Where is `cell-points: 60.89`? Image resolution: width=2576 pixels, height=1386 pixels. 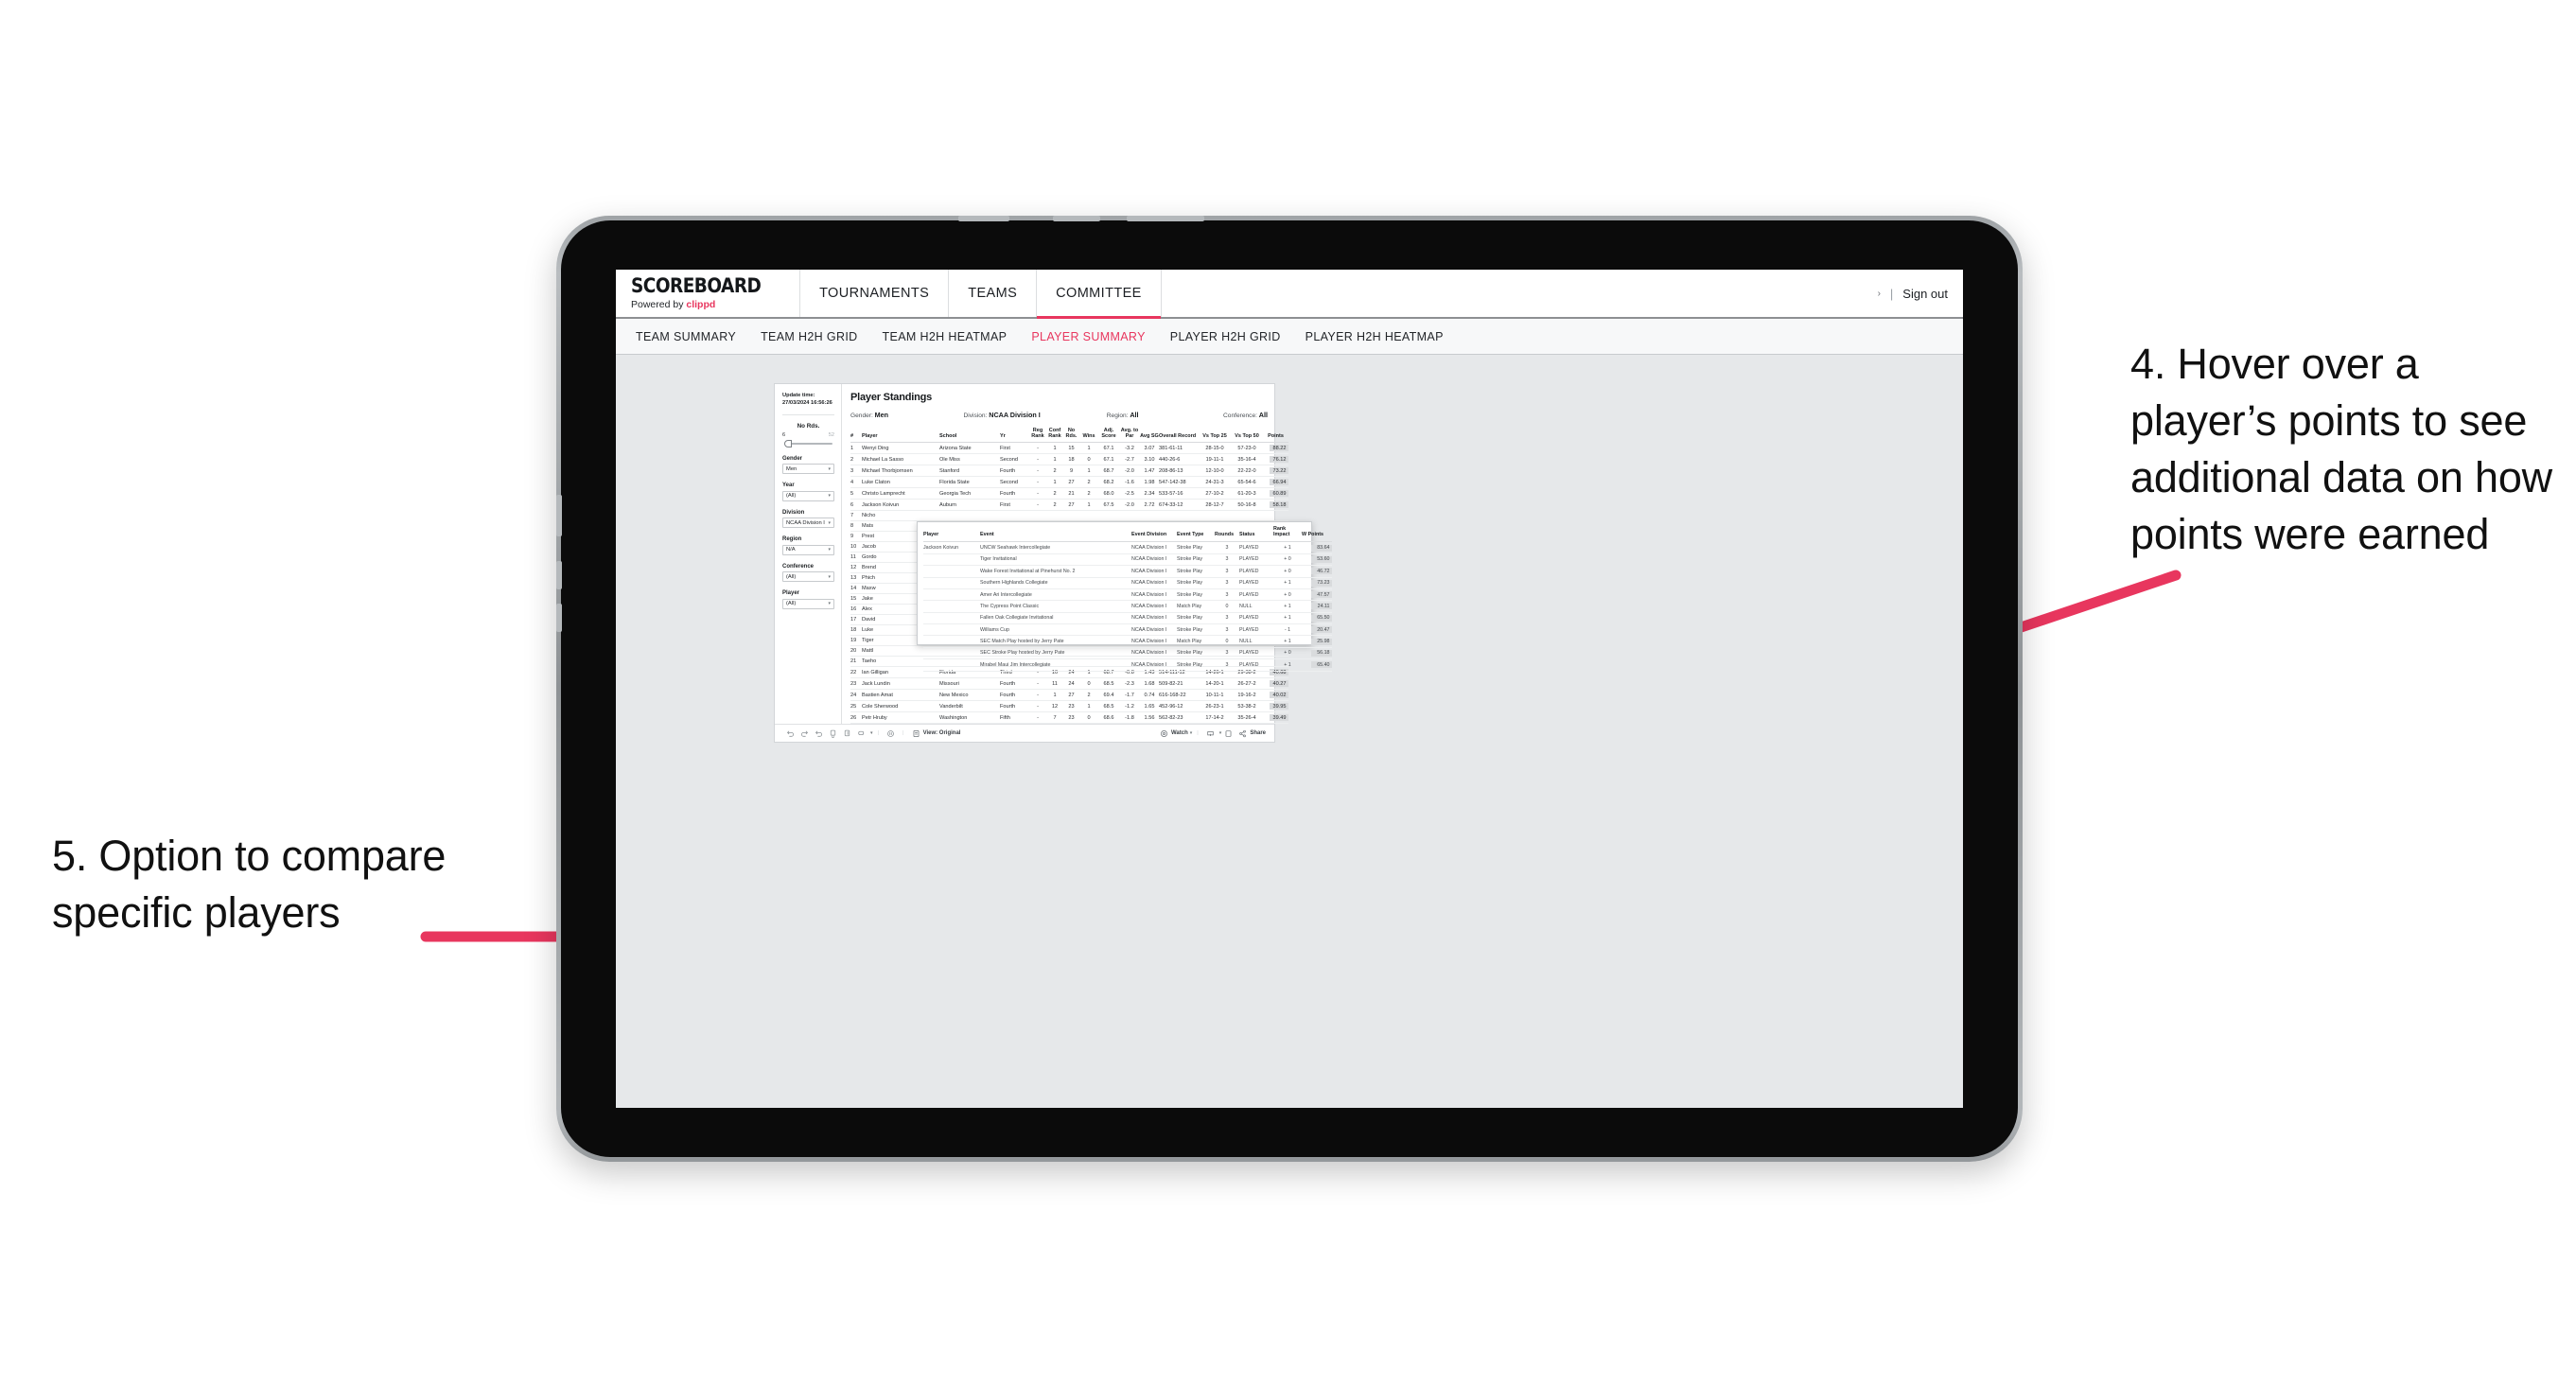
cell-points: 60.89 is located at coordinates (1275, 493).